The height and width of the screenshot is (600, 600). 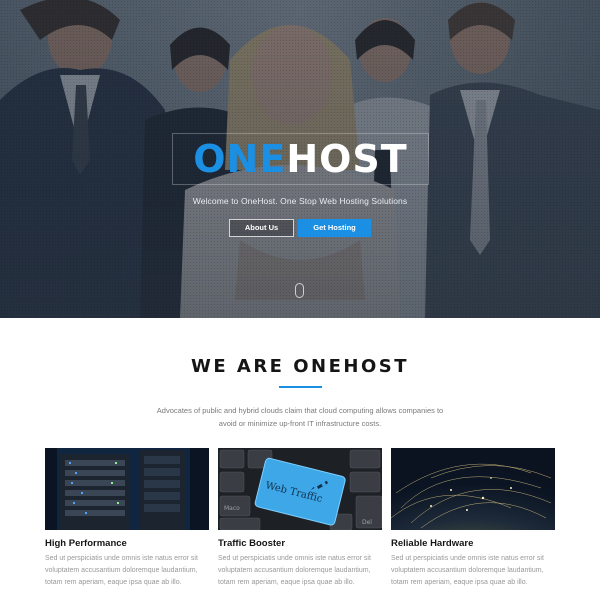 What do you see at coordinates (347, 159) in the screenshot?
I see `logo-part-host: HOST` at bounding box center [347, 159].